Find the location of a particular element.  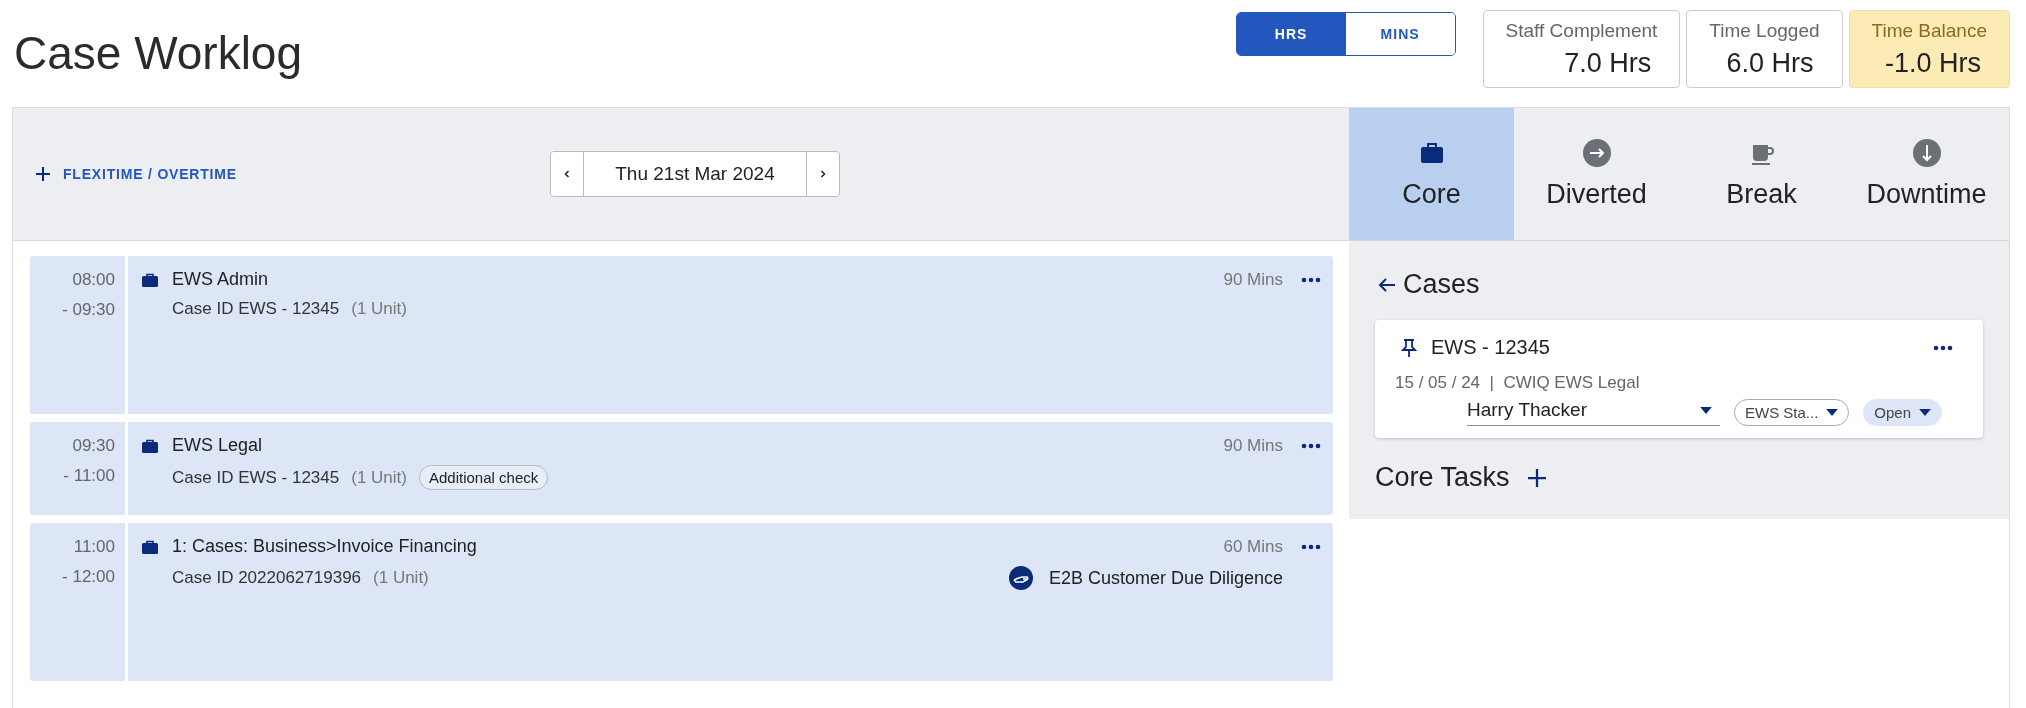

pin-icon is located at coordinates (1409, 347).